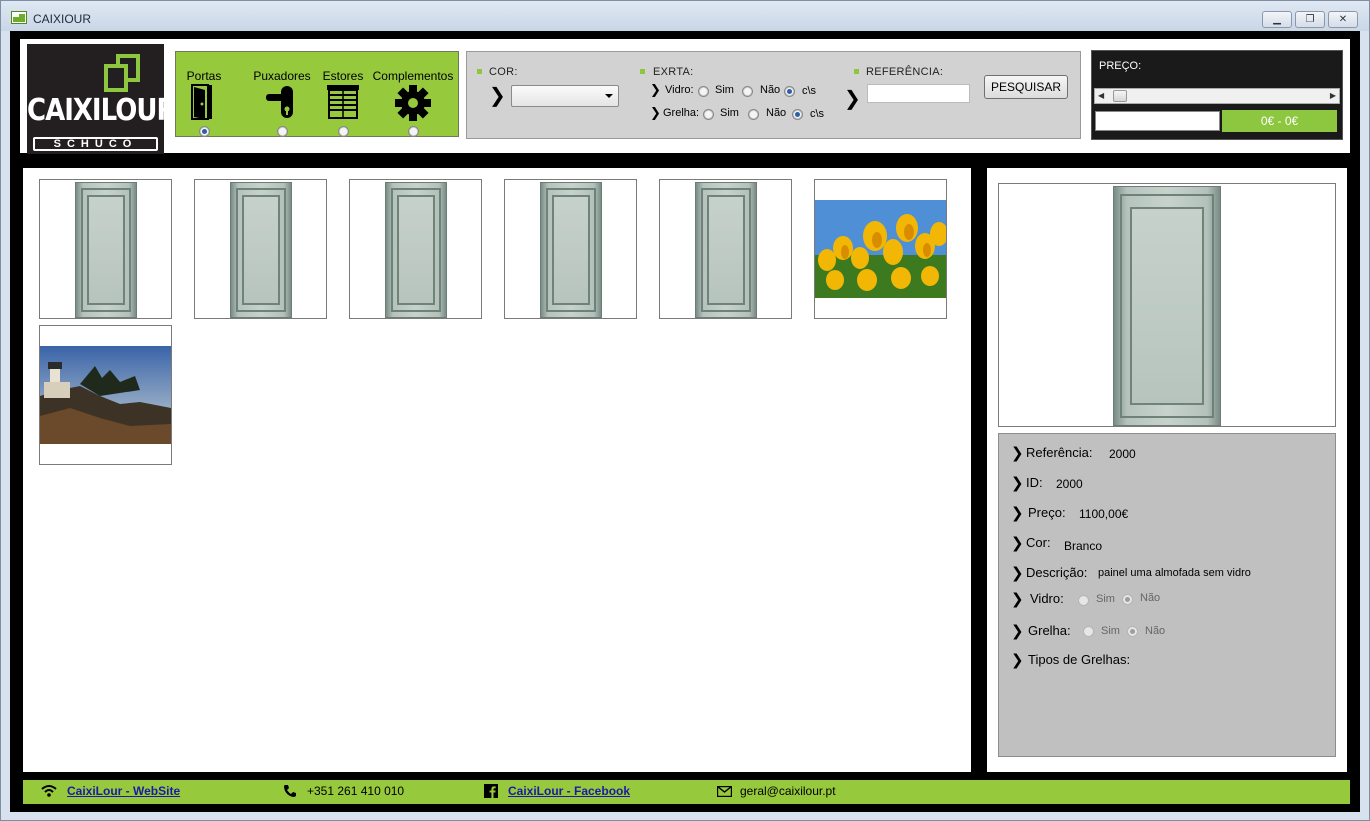 This screenshot has height=821, width=1370. What do you see at coordinates (1333, 95) in the screenshot?
I see `scroll-right-icon: ▶` at bounding box center [1333, 95].